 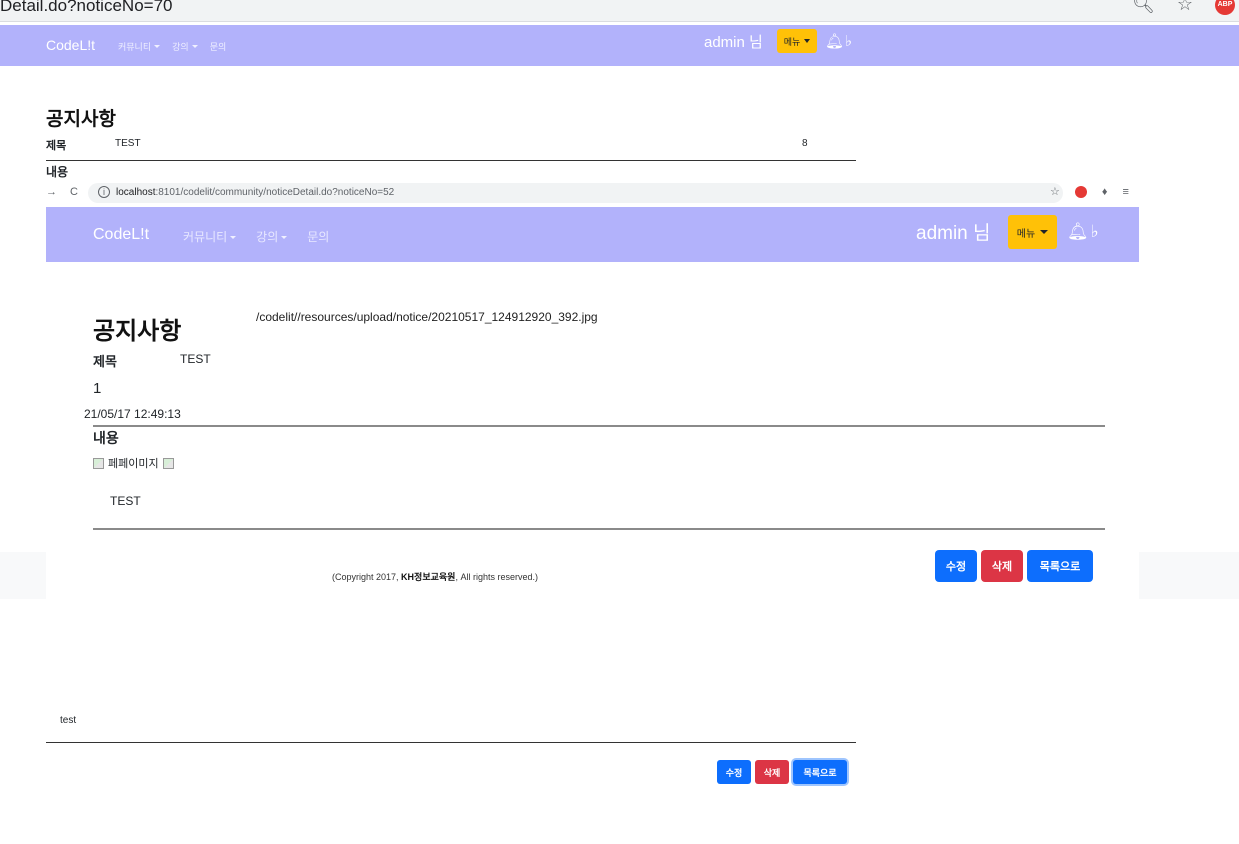 What do you see at coordinates (1060, 566) in the screenshot?
I see `embedded-list-button: 목록으로` at bounding box center [1060, 566].